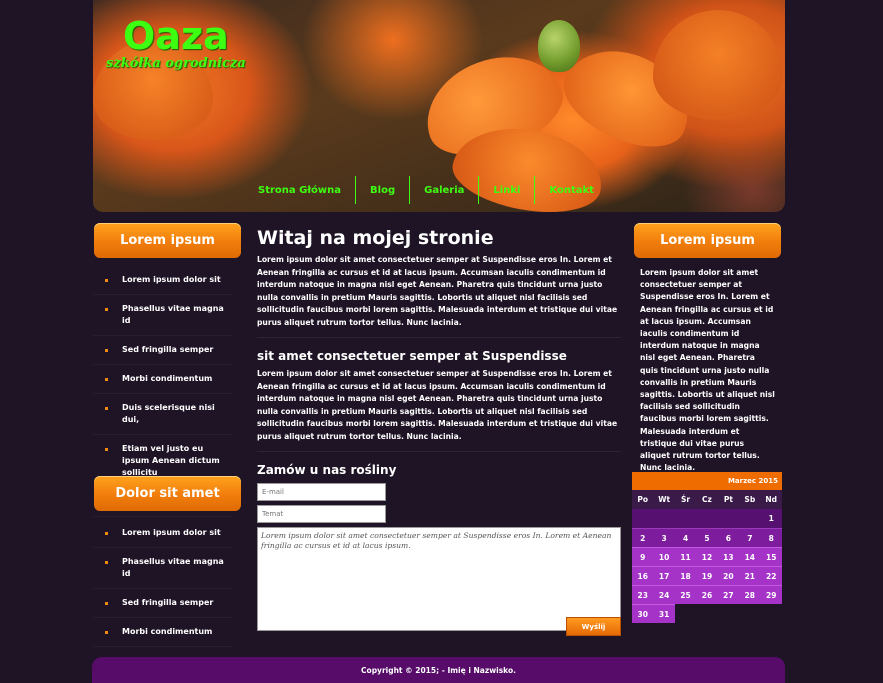 The height and width of the screenshot is (683, 883). What do you see at coordinates (707, 537) in the screenshot?
I see `calendar-day: 5` at bounding box center [707, 537].